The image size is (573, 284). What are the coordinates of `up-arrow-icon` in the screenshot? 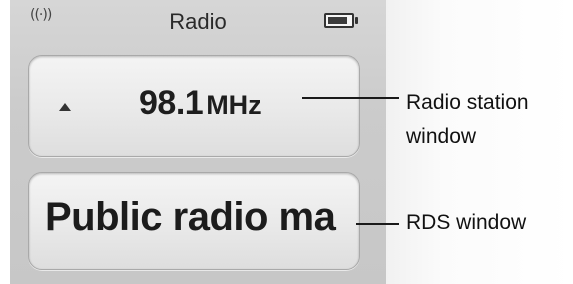 It's located at (65, 107).